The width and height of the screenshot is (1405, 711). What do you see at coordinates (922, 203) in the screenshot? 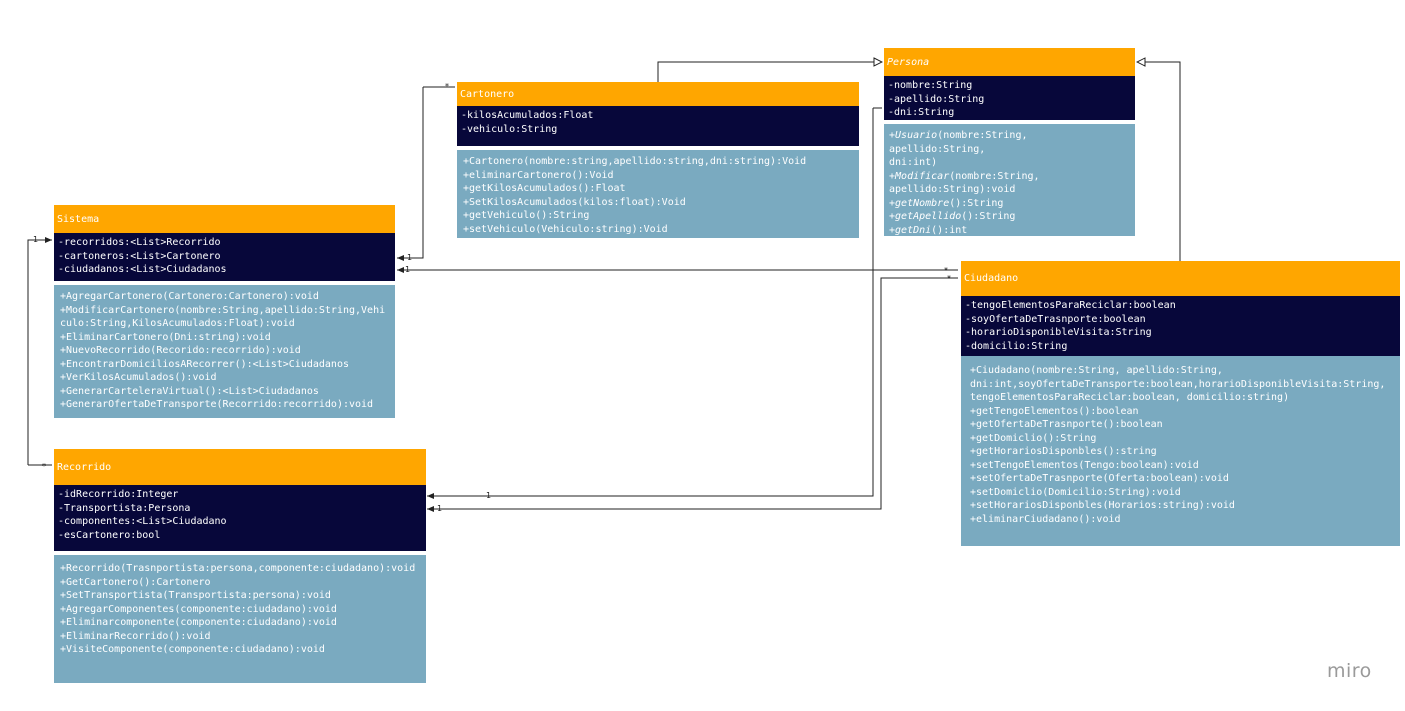
I see `method-name: getNombre` at bounding box center [922, 203].